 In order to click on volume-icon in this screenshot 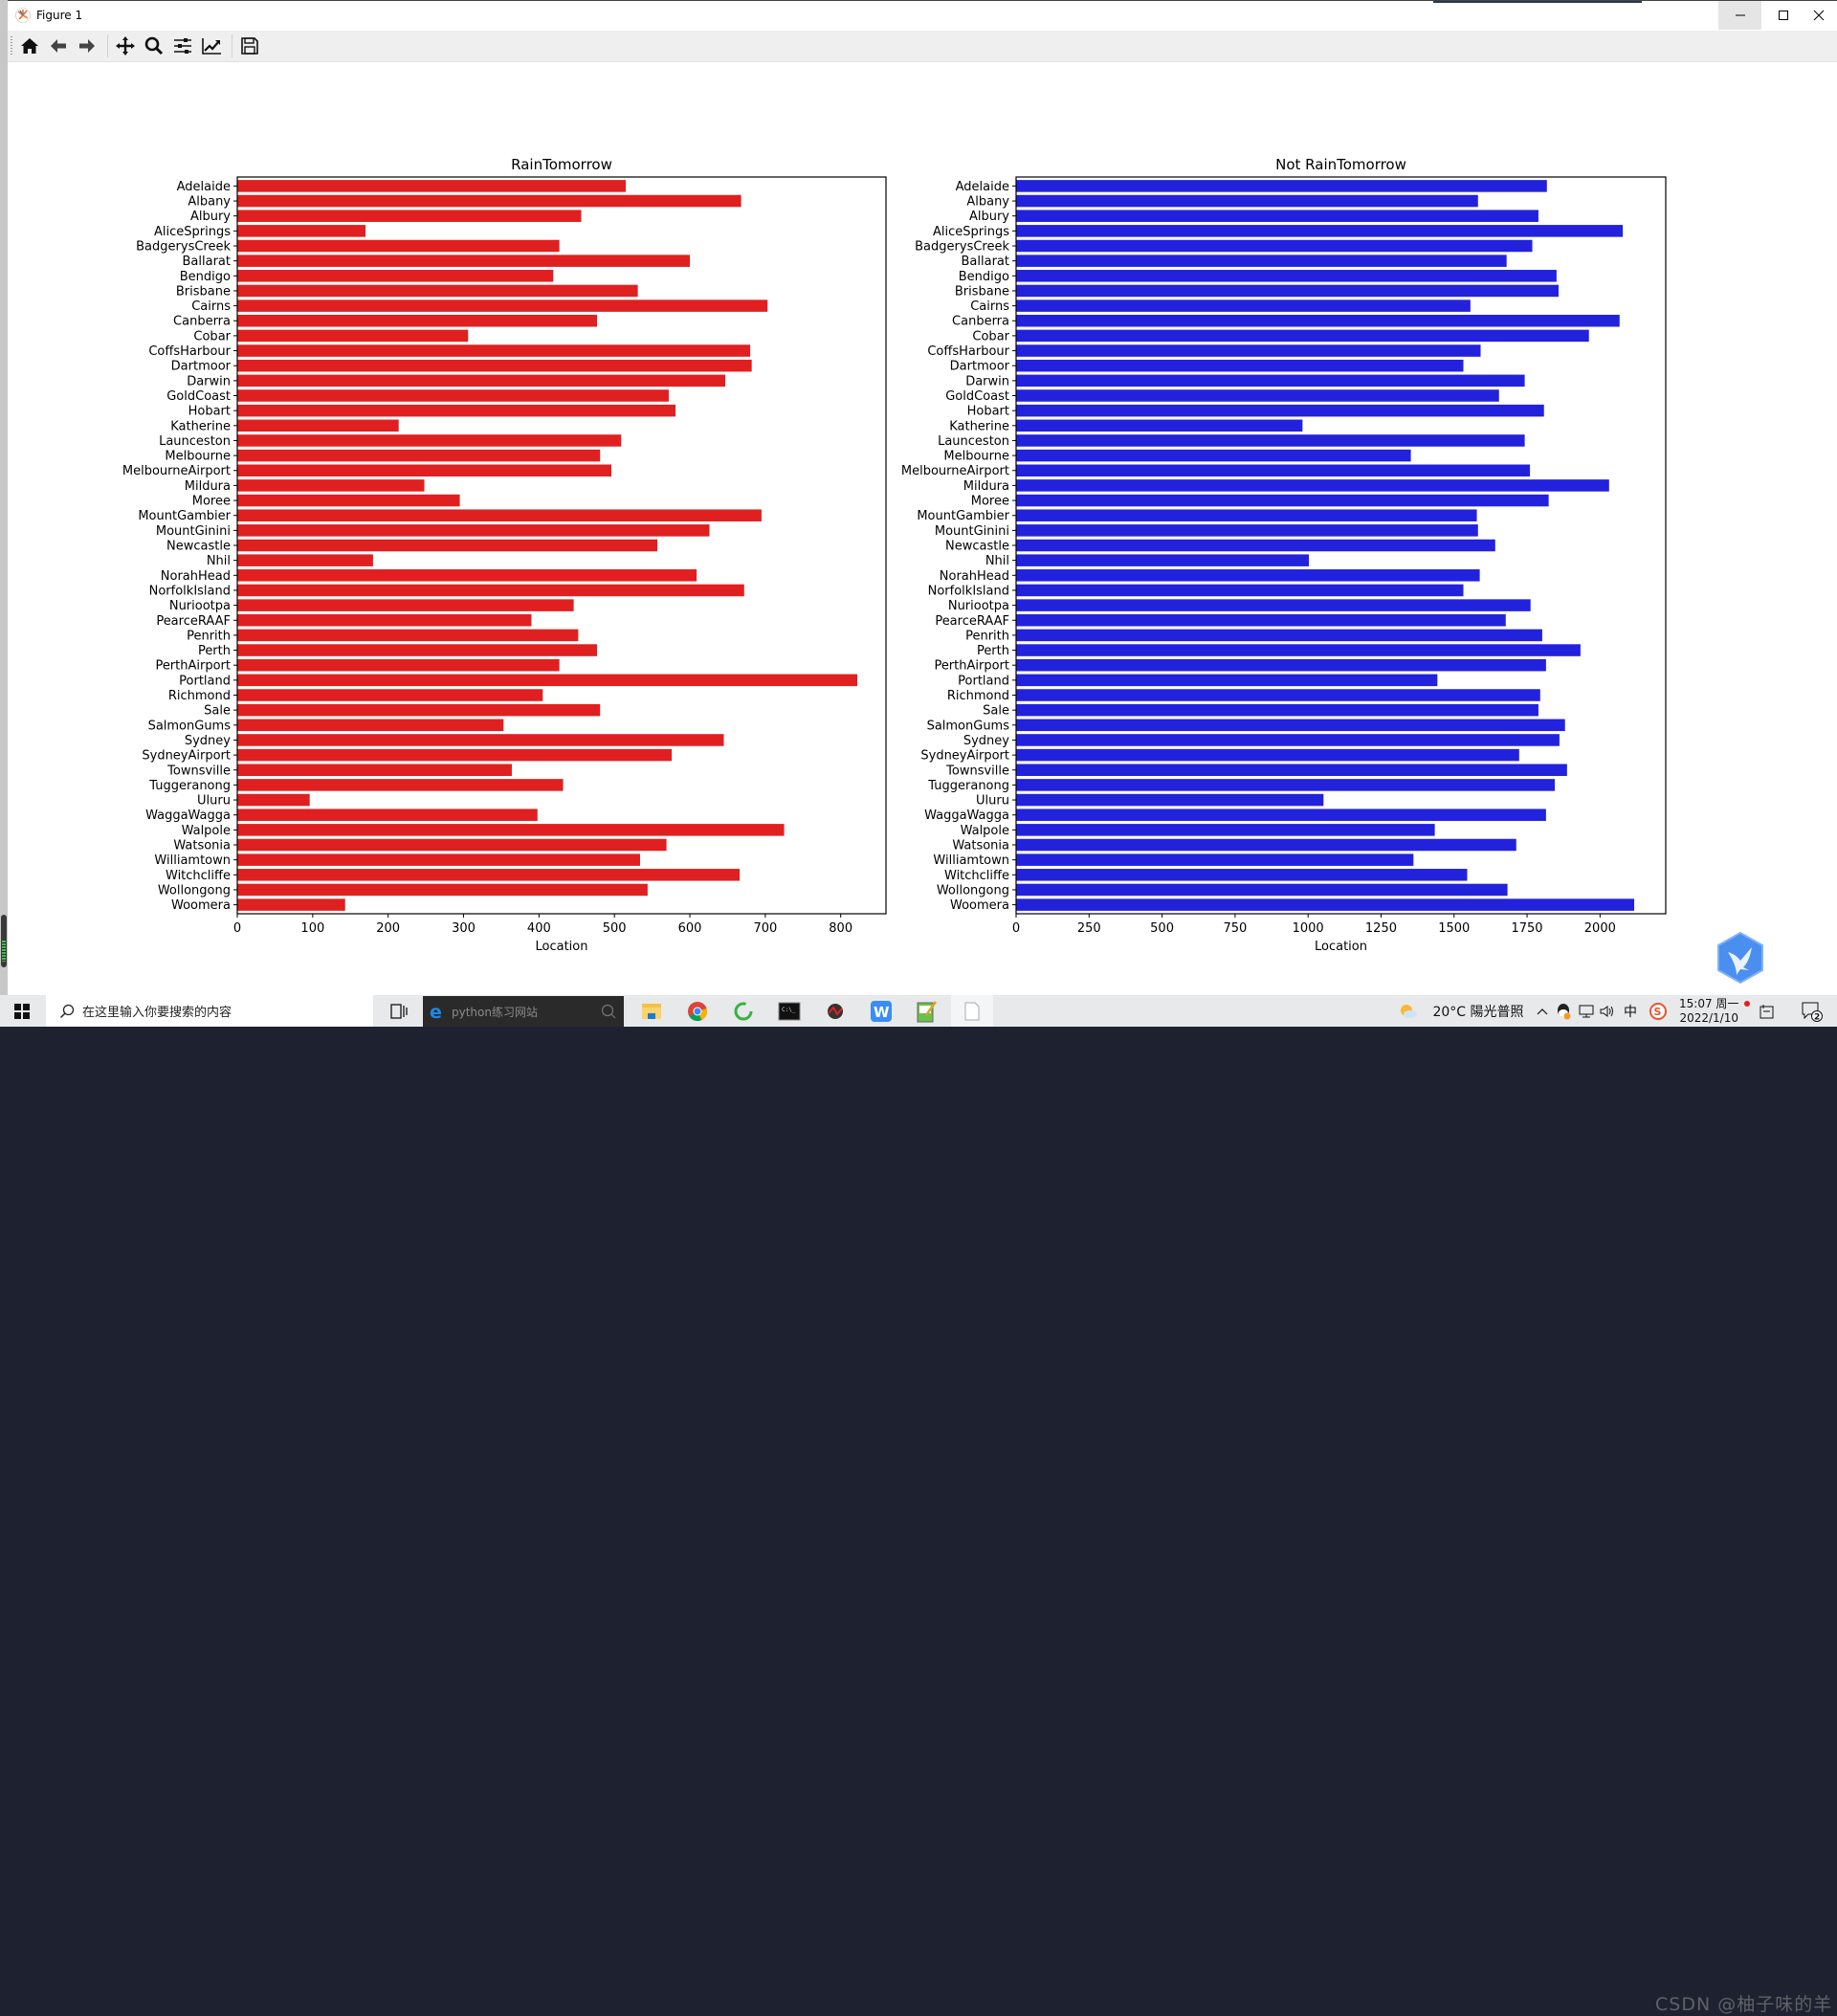, I will do `click(1606, 1011)`.